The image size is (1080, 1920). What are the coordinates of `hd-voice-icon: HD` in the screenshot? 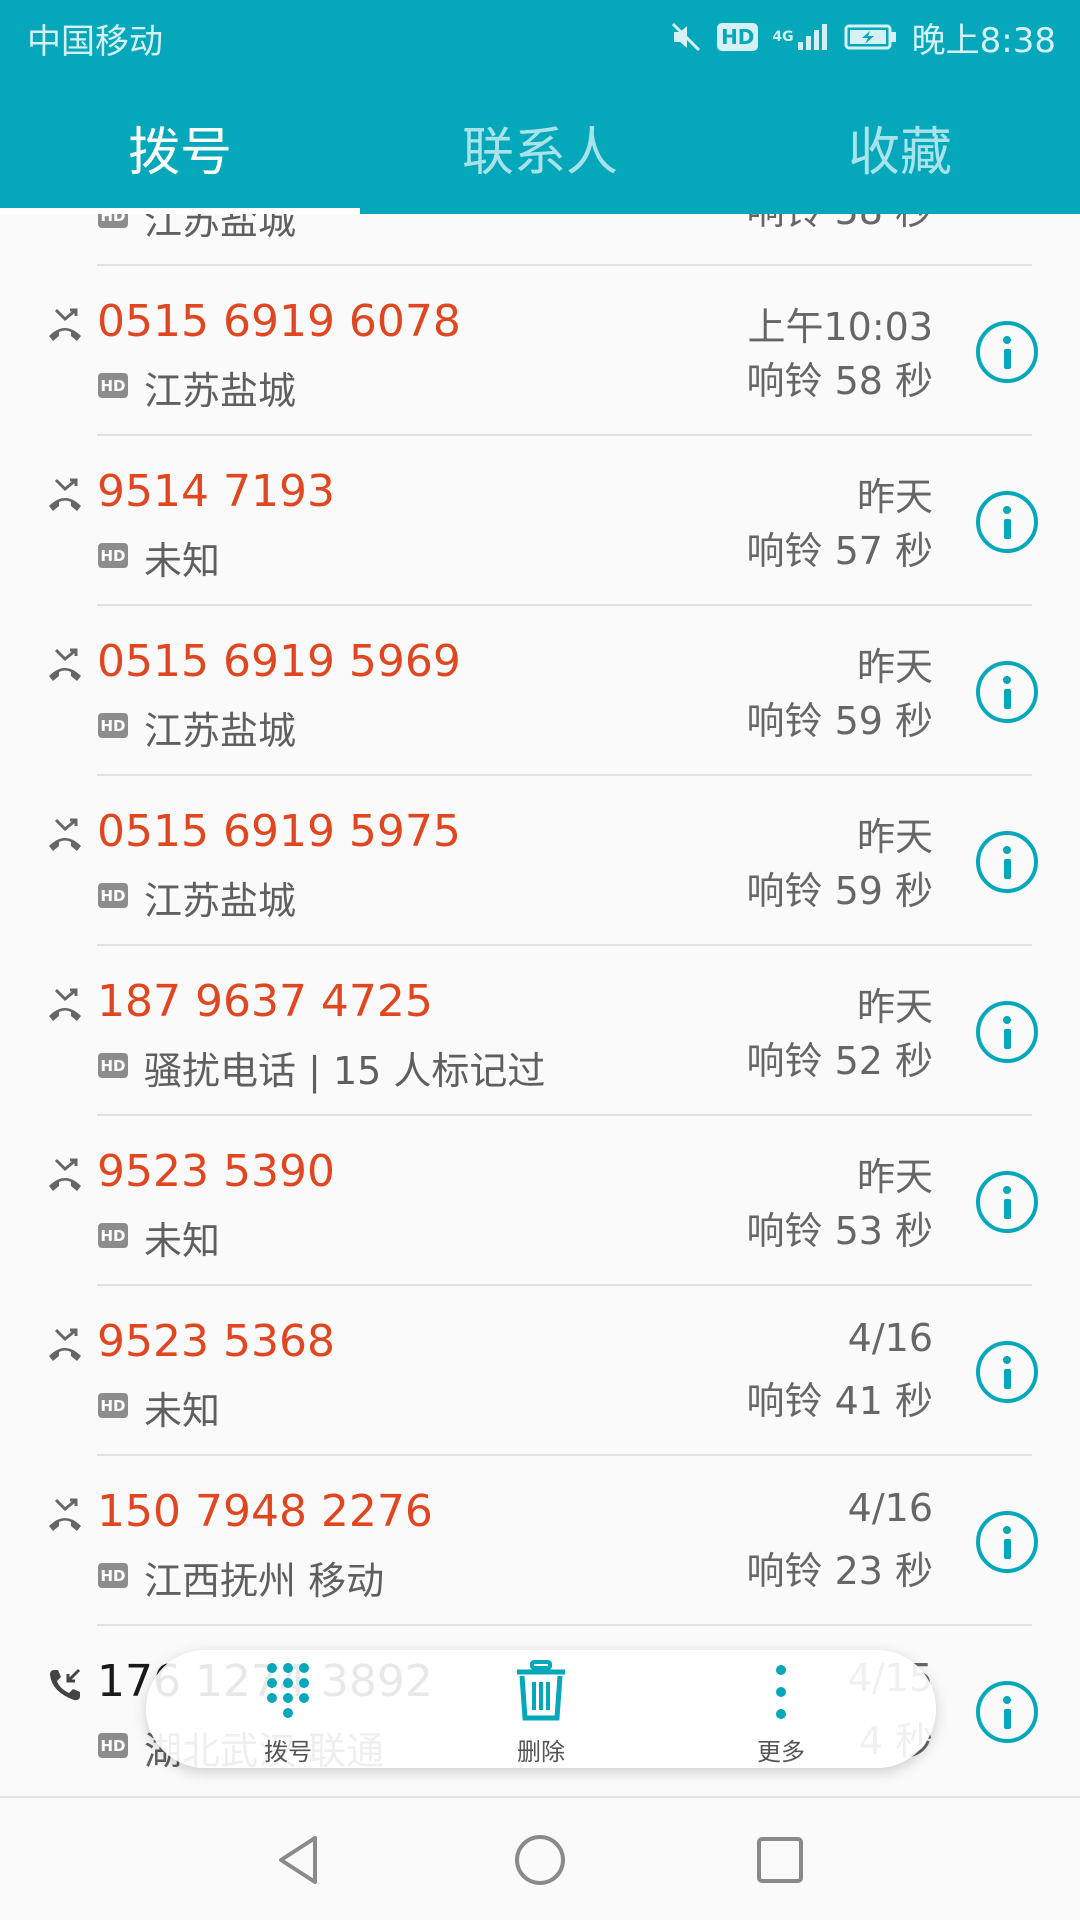 It's located at (738, 37).